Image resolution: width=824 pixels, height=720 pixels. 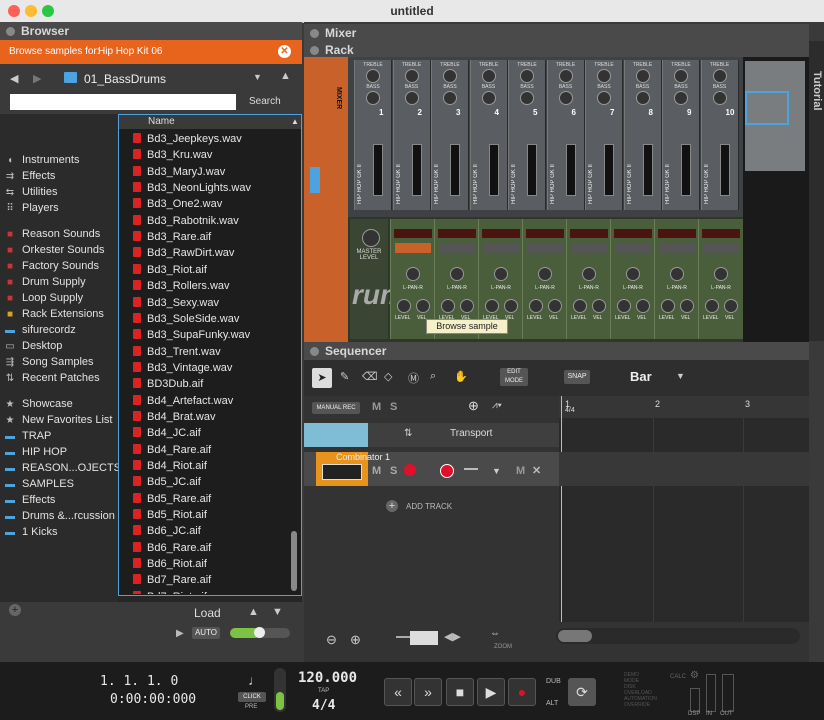 What do you see at coordinates (192, 188) in the screenshot?
I see `file-item: Bd3_NeonLights.wav` at bounding box center [192, 188].